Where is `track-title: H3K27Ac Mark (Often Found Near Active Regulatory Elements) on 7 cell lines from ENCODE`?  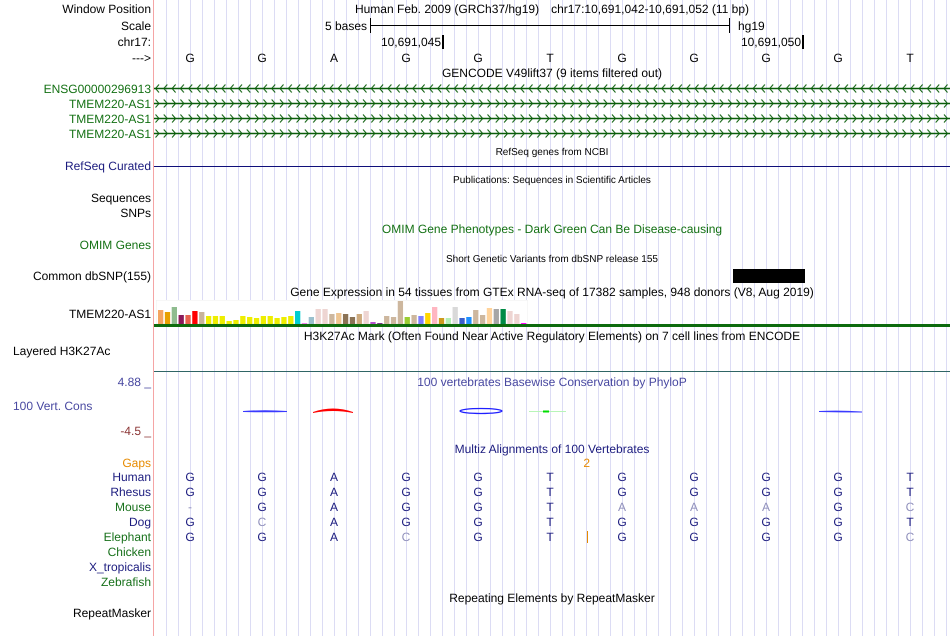 track-title: H3K27Ac Mark (Often Found Near Active Regulatory Elements) on 7 cell lines from ENCODE is located at coordinates (552, 336).